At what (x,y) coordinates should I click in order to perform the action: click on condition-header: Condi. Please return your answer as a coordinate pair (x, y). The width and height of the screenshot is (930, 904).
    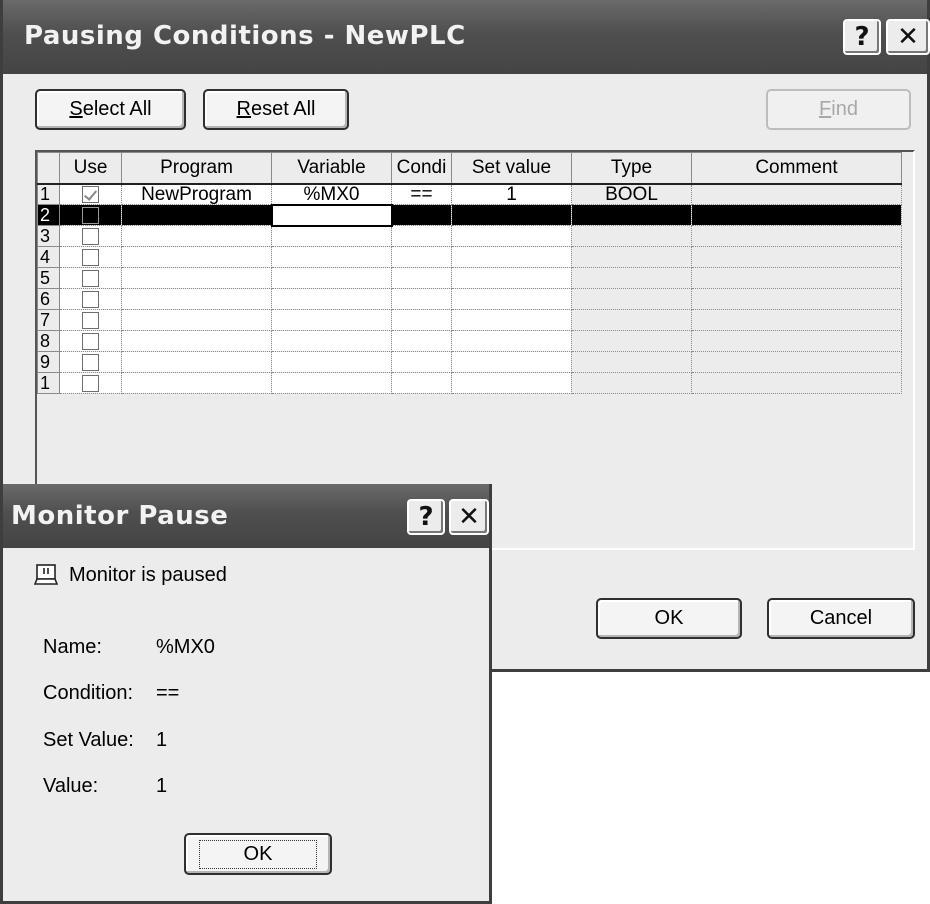
    Looking at the image, I should click on (421, 168).